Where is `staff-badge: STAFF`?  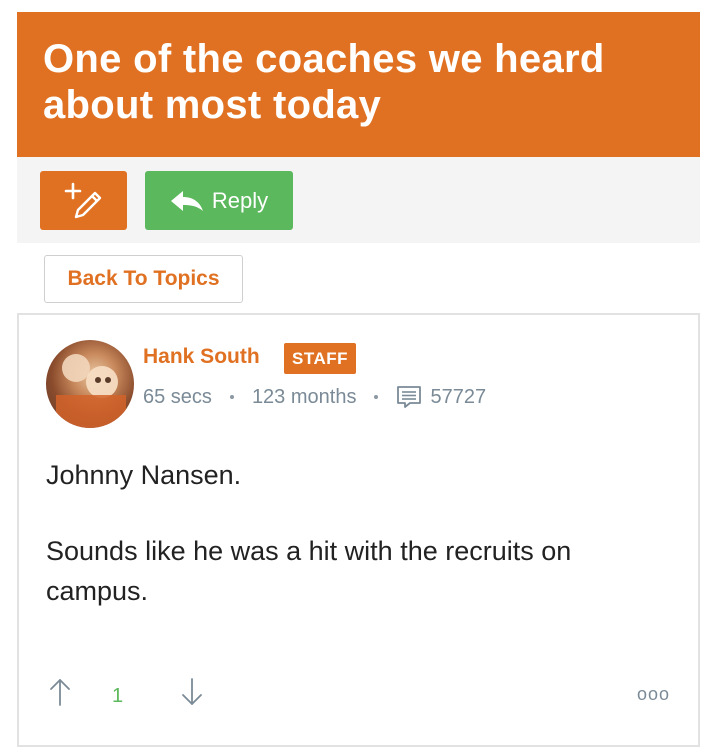
staff-badge: STAFF is located at coordinates (320, 358).